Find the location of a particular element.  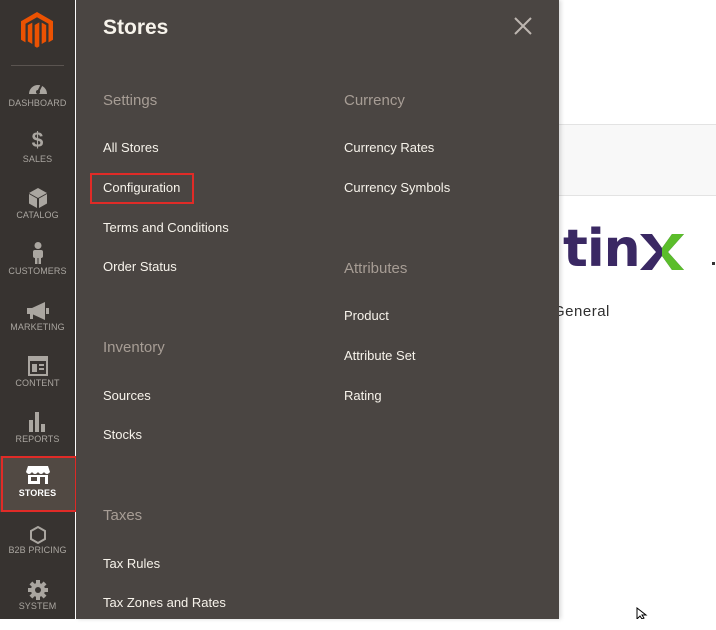

logo-divider is located at coordinates (37, 65).